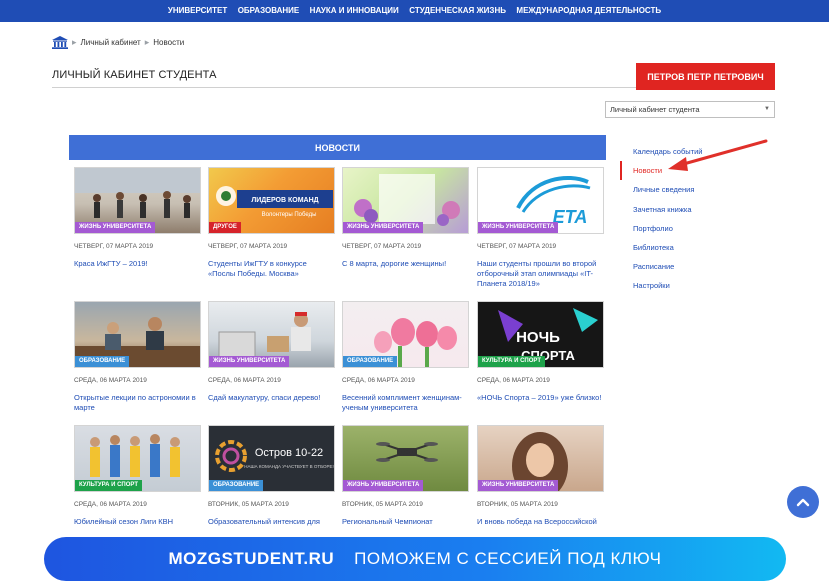 This screenshot has width=829, height=585. I want to click on poster-volunteers-text: Волонтеры Победы, so click(289, 215).